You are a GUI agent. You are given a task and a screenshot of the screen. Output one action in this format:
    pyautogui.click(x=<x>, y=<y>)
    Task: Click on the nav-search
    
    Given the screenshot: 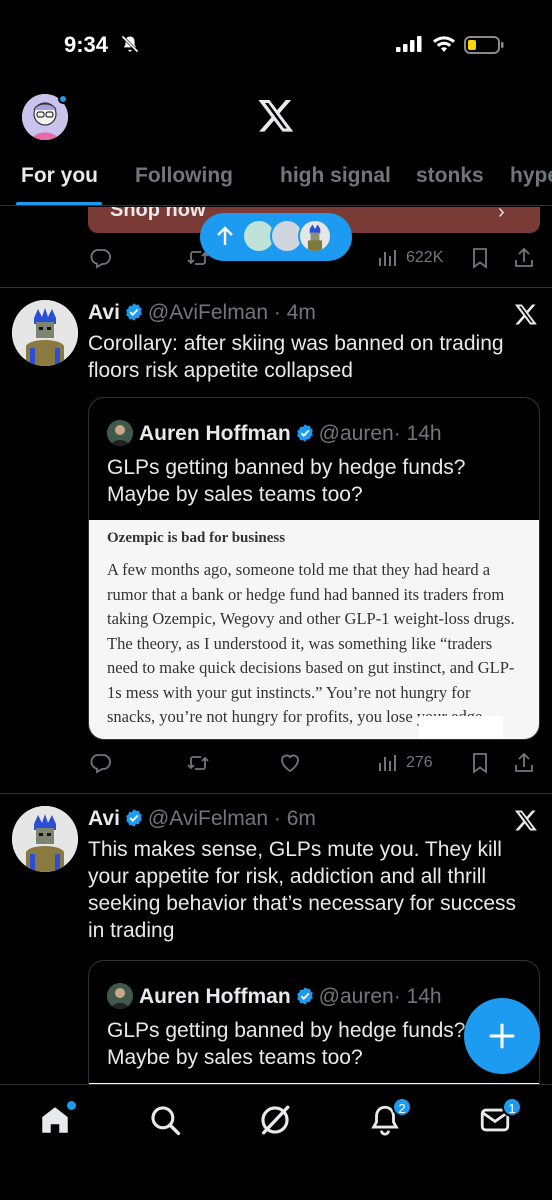 What is the action you would take?
    pyautogui.click(x=165, y=1120)
    